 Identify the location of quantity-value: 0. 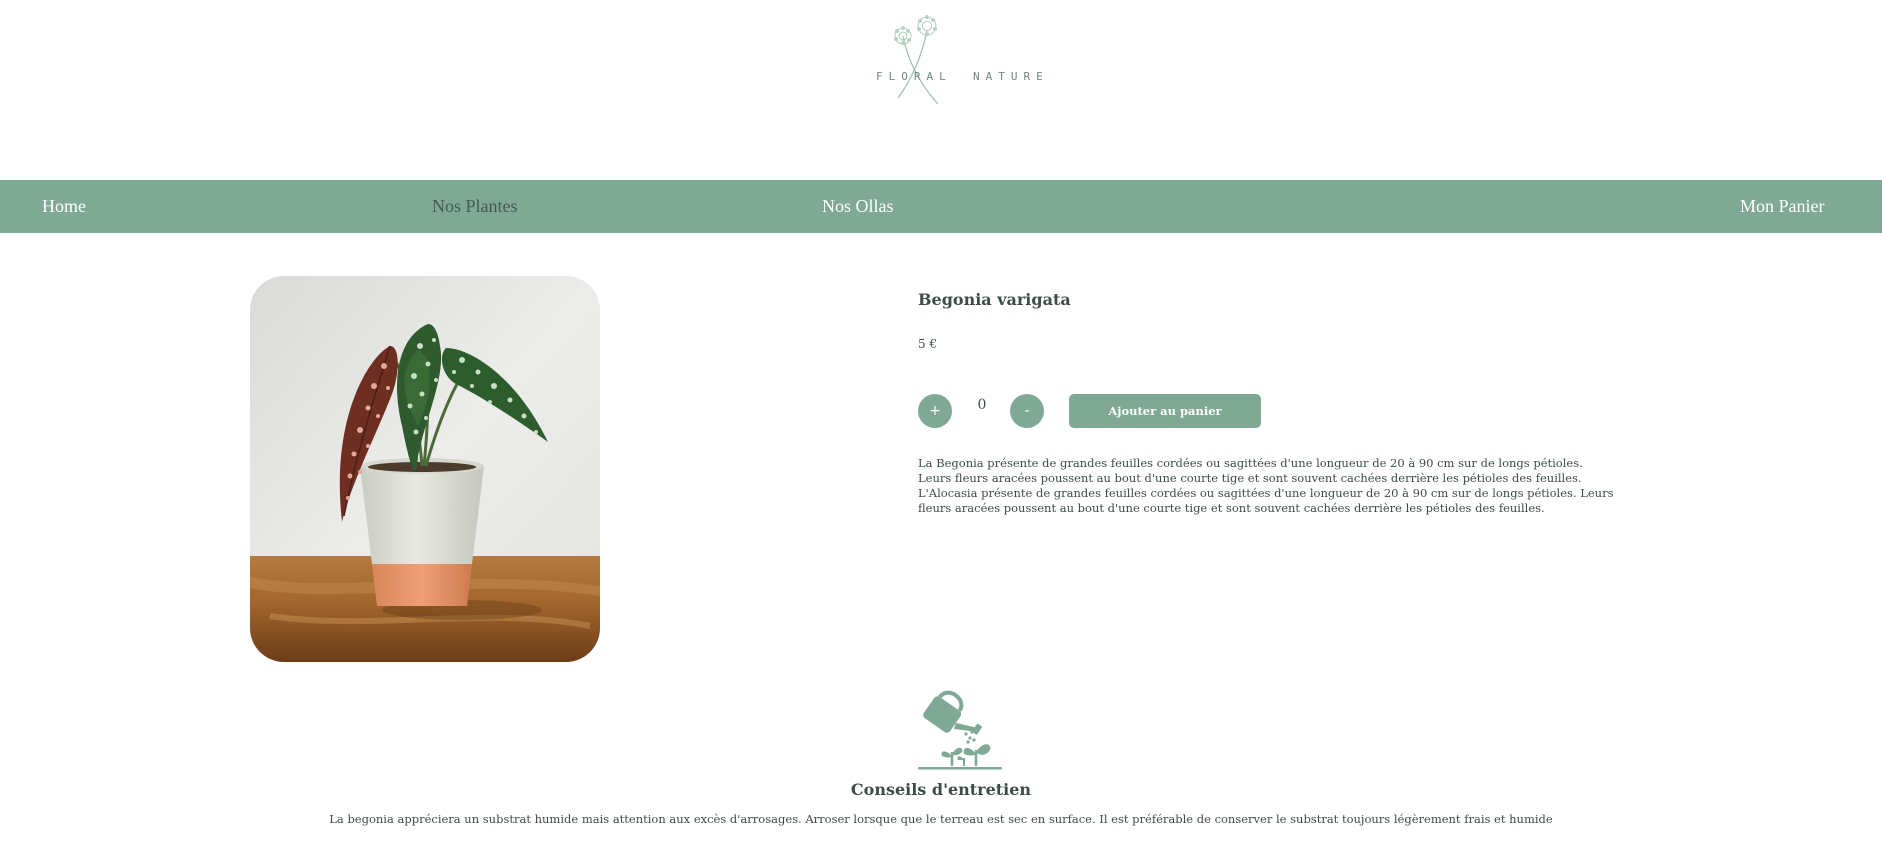
(982, 405).